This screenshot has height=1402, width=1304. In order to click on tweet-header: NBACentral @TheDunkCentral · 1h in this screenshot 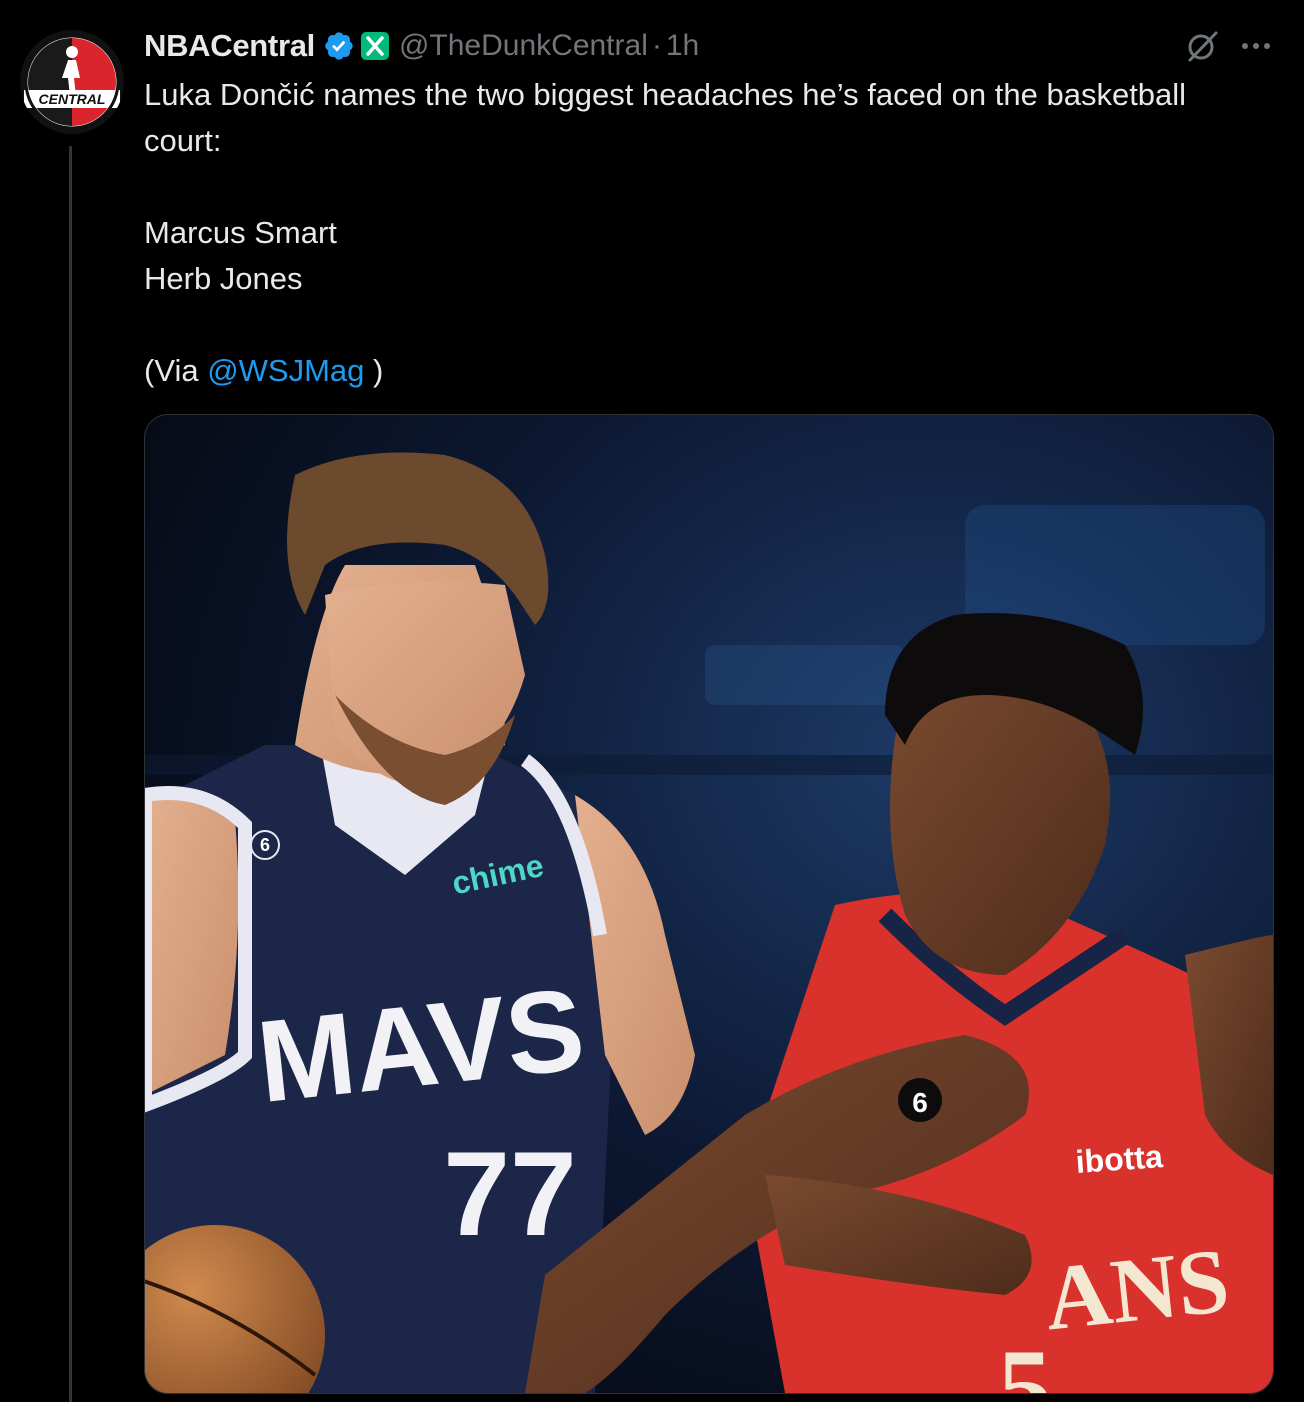, I will do `click(421, 46)`.